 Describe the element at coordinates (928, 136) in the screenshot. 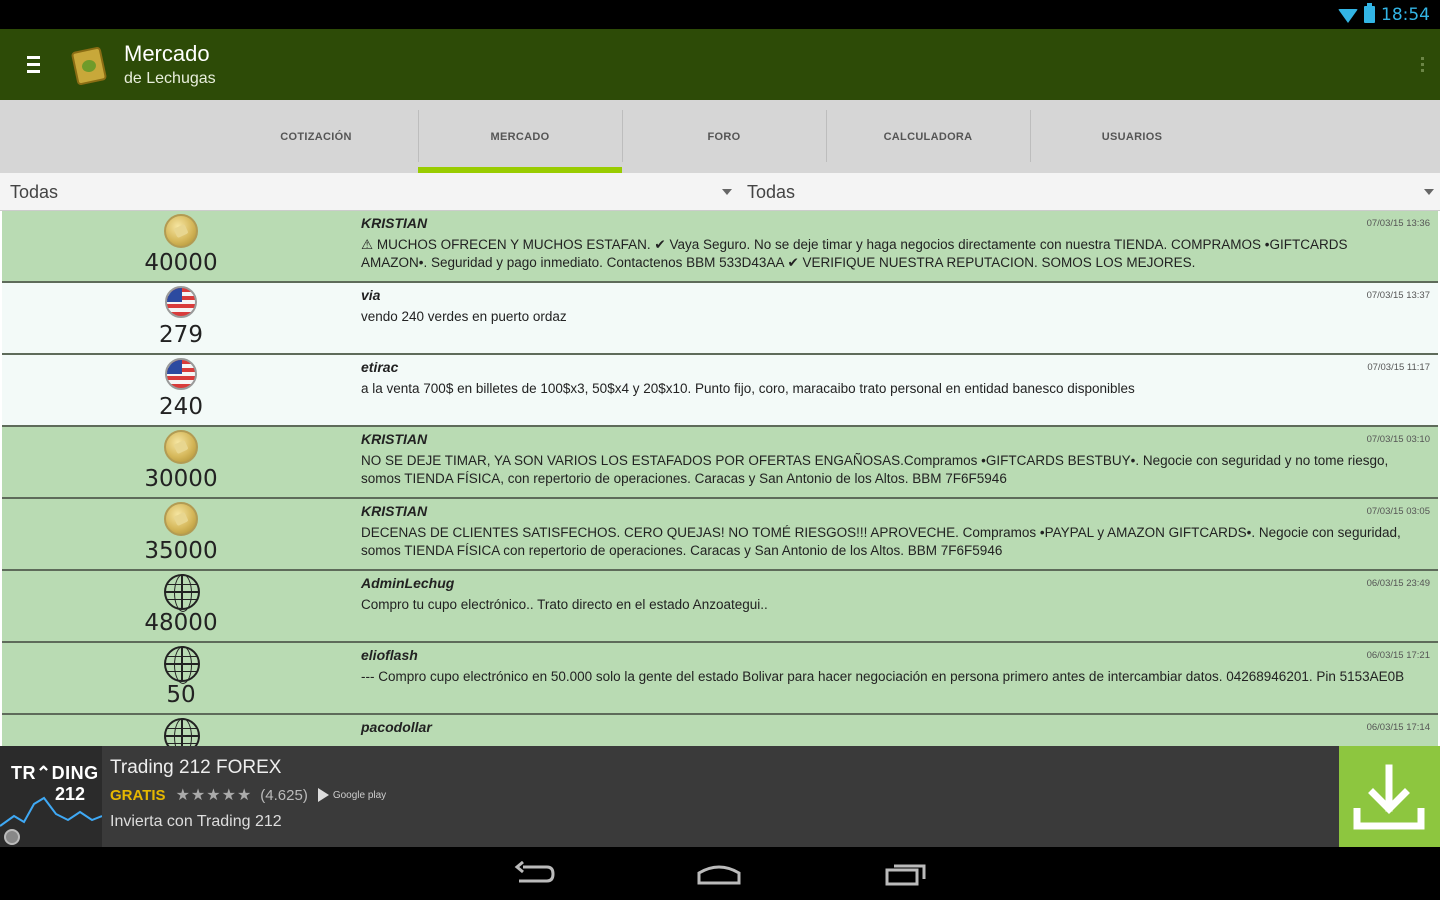

I see `tab-calculadora: CALCULADORA` at that location.